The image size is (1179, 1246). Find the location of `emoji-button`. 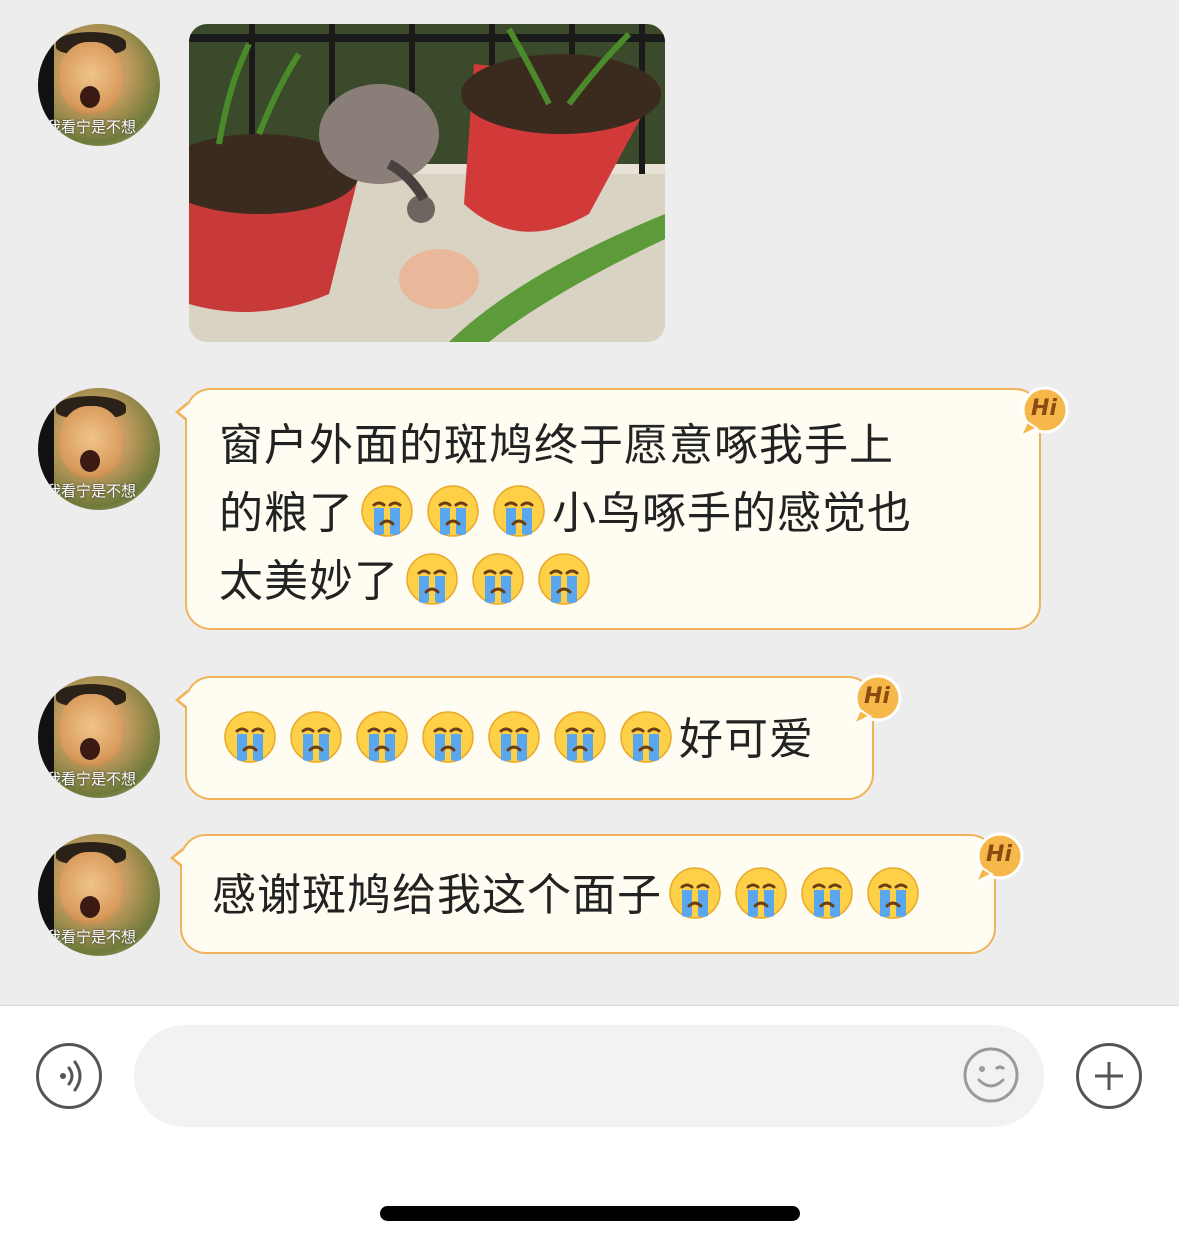

emoji-button is located at coordinates (991, 1075).